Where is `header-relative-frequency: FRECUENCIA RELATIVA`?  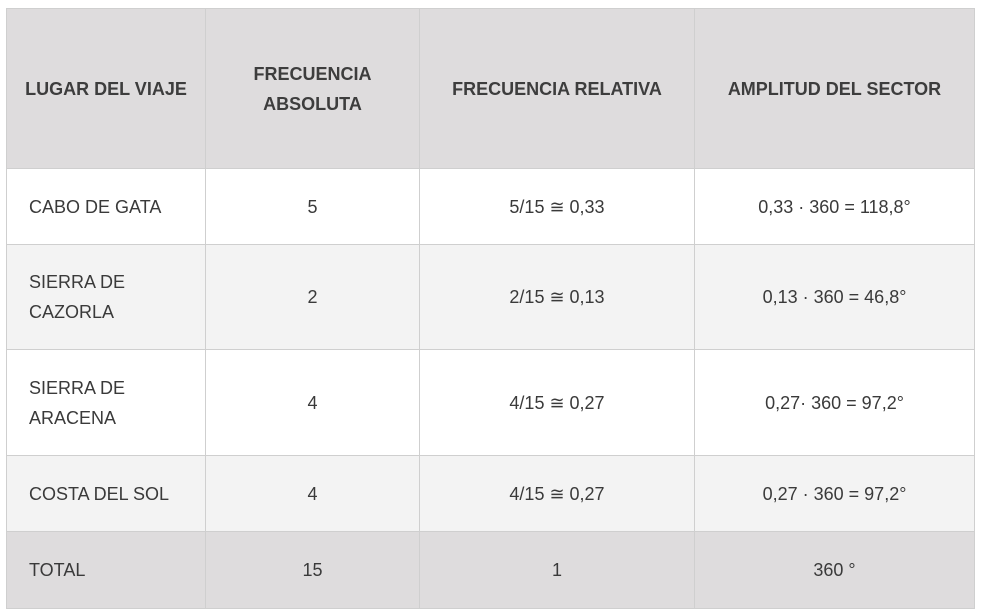
header-relative-frequency: FRECUENCIA RELATIVA is located at coordinates (557, 88).